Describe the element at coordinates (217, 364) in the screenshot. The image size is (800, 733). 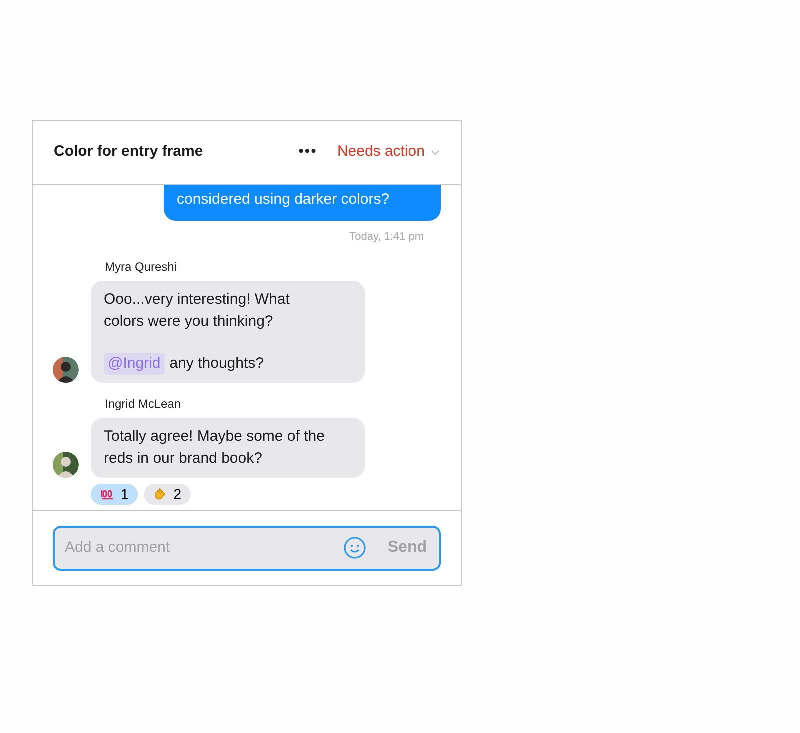
I see `message-text: any thoughts?` at that location.